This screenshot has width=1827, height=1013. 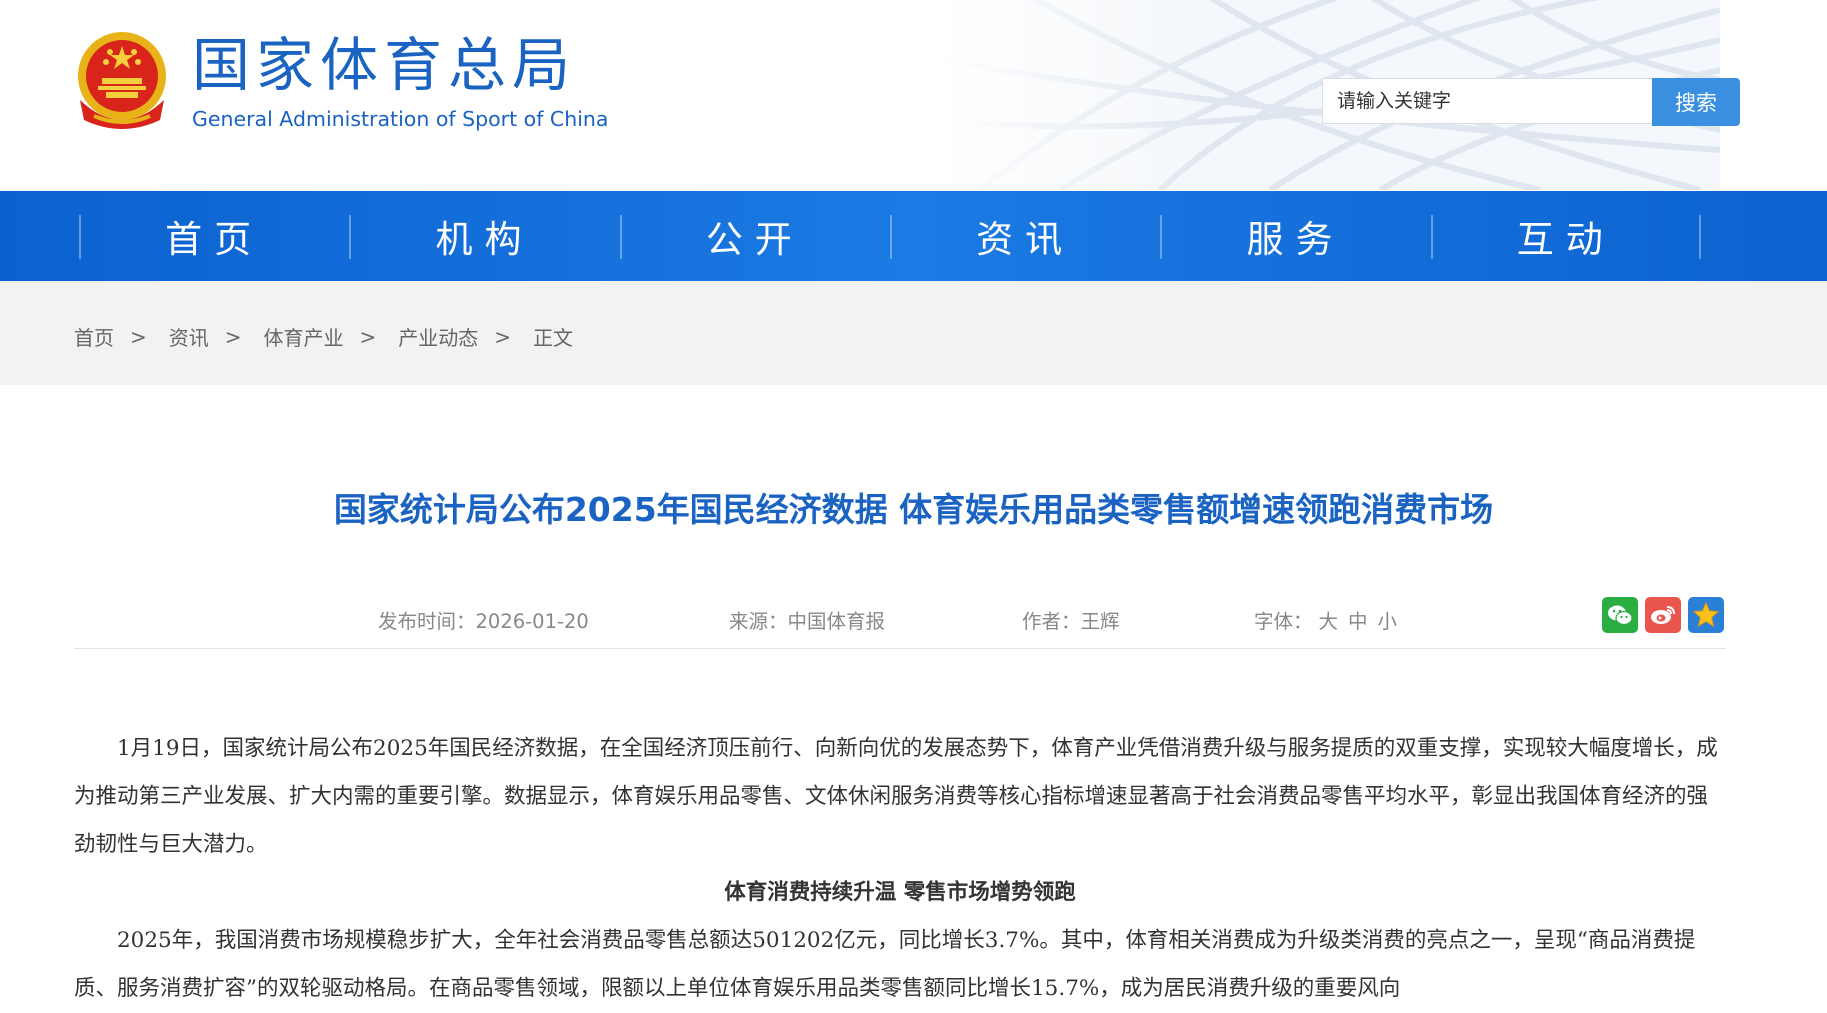 I want to click on article-source: 来源：中国体育报, so click(x=807, y=619).